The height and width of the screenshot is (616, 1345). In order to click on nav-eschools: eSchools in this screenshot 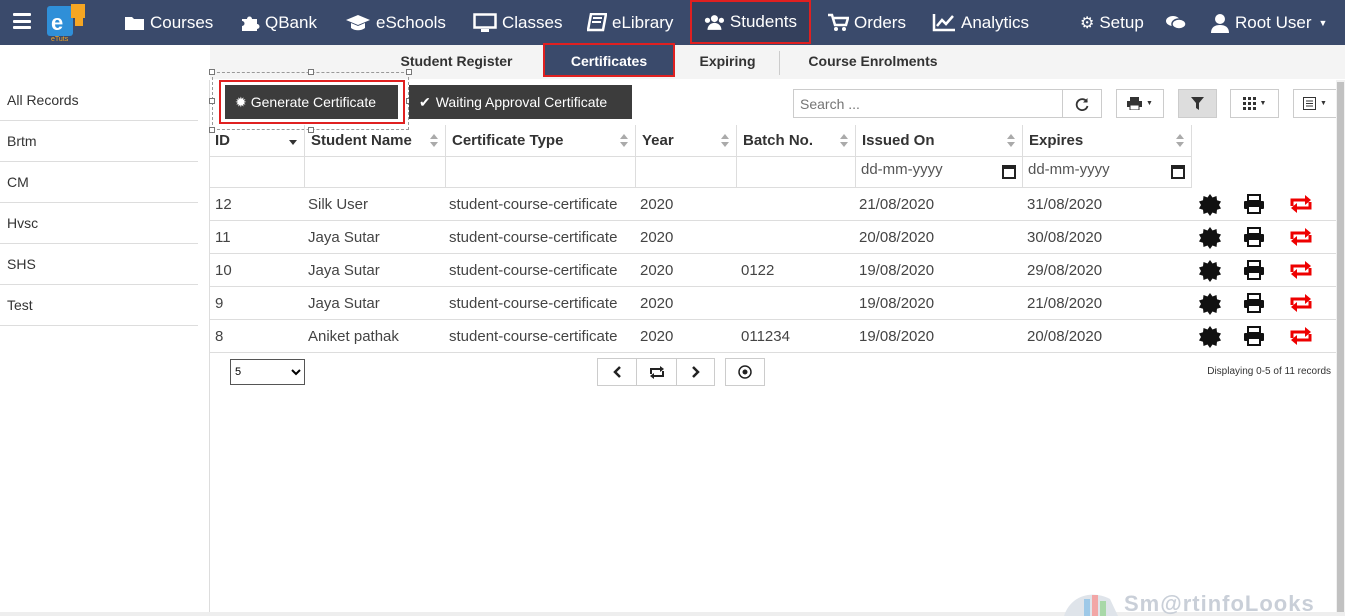, I will do `click(395, 22)`.